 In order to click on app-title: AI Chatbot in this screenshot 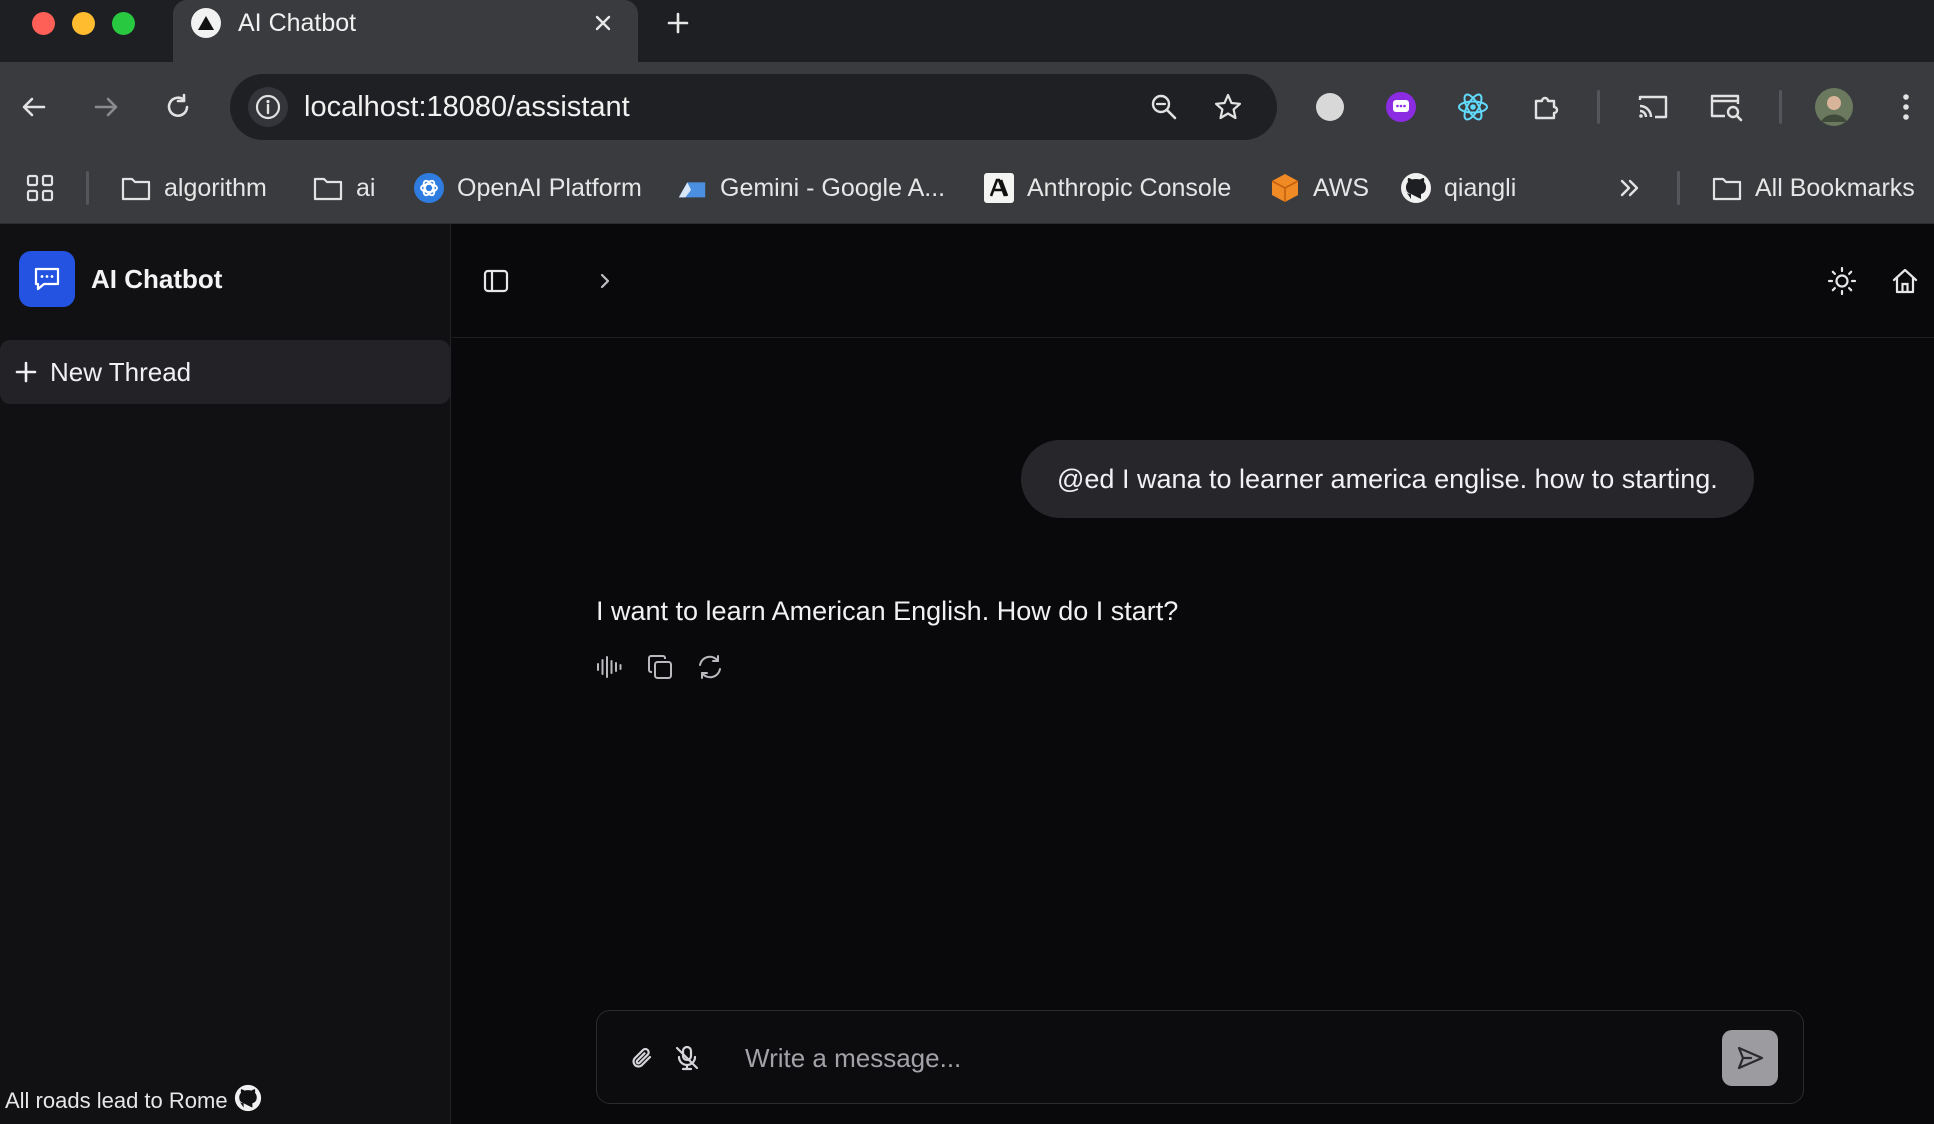, I will do `click(157, 279)`.